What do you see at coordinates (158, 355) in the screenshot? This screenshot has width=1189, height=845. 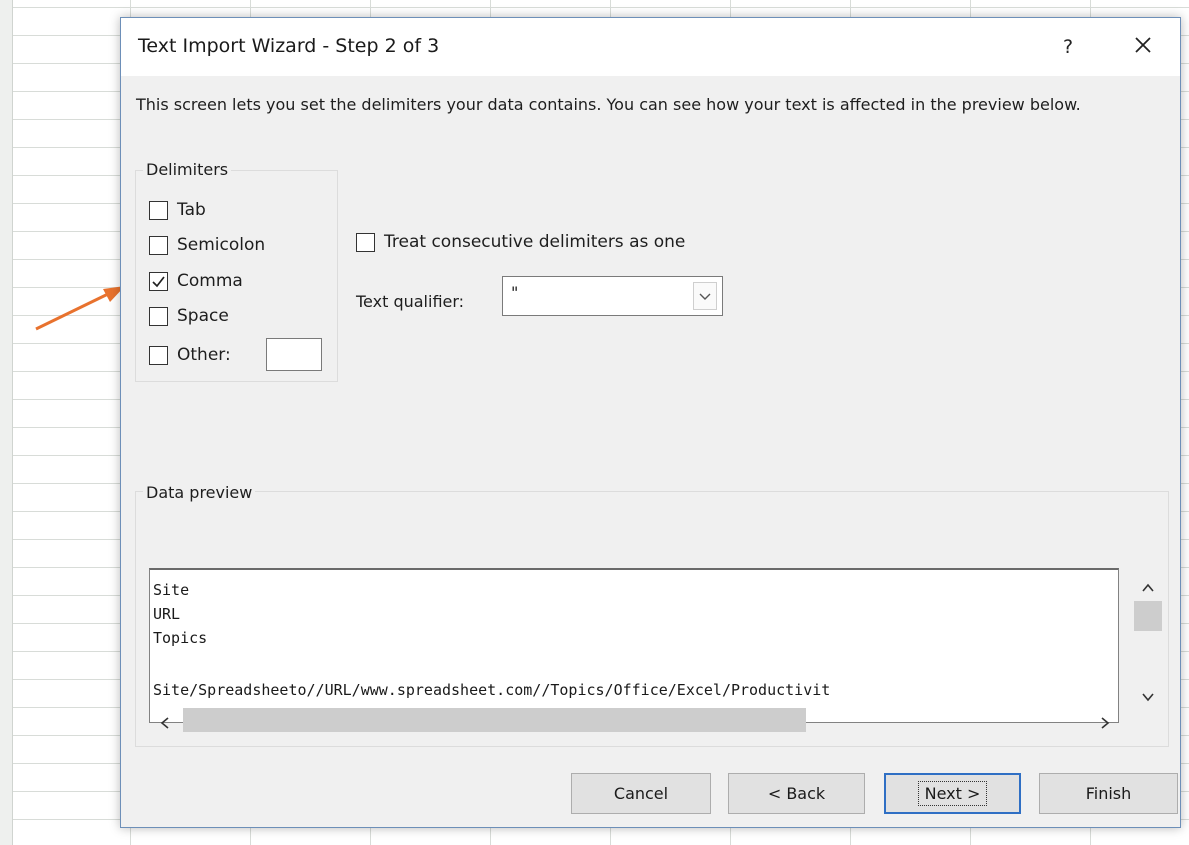 I see `other-checkbox` at bounding box center [158, 355].